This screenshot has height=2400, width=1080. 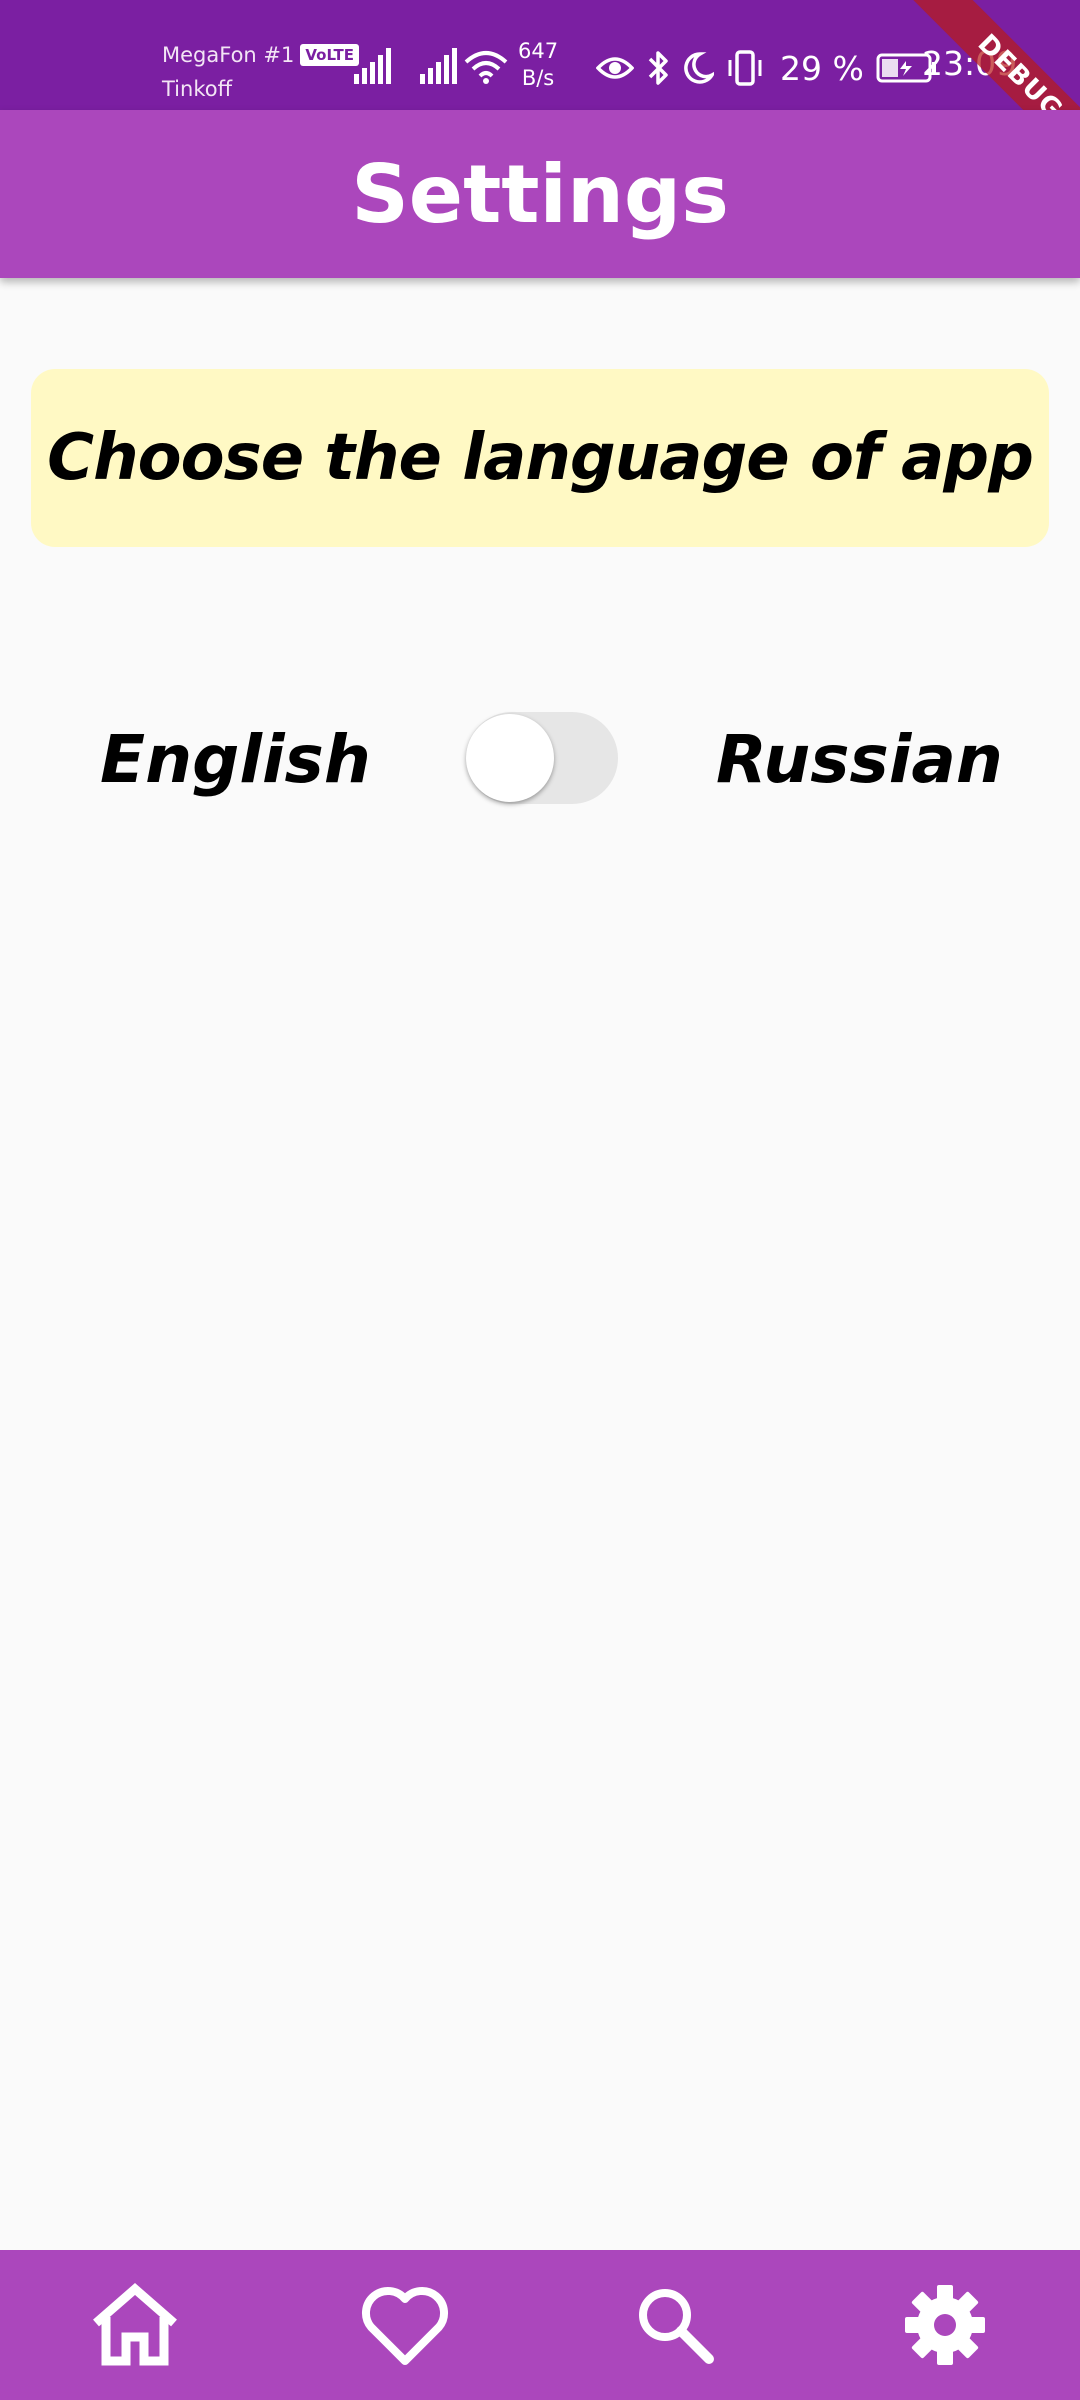 I want to click on home-icon, so click(x=135, y=2324).